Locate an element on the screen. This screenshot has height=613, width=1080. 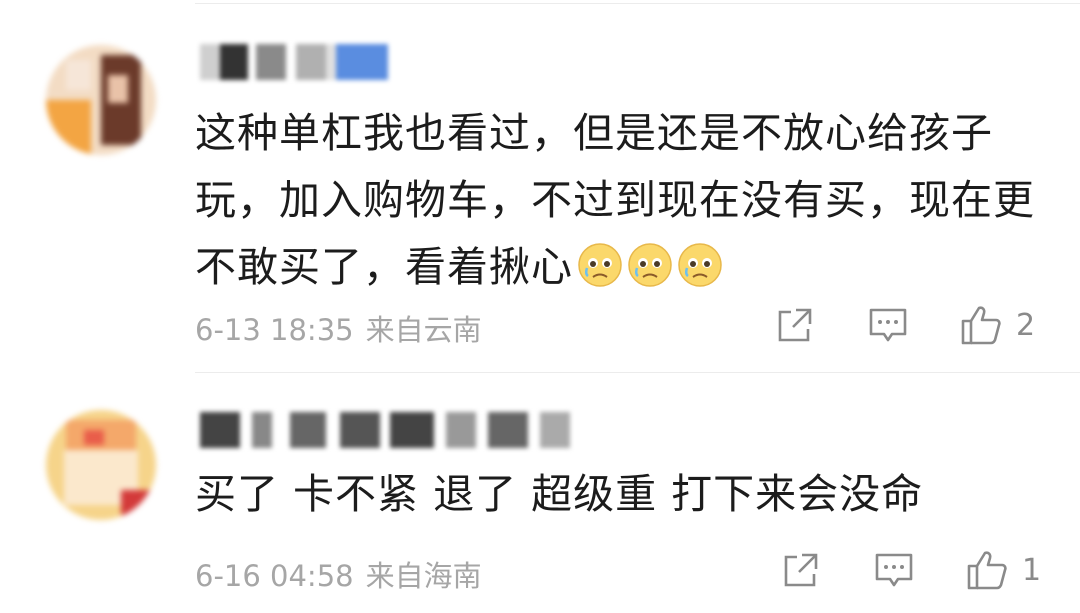
top-divider is located at coordinates (637, 3).